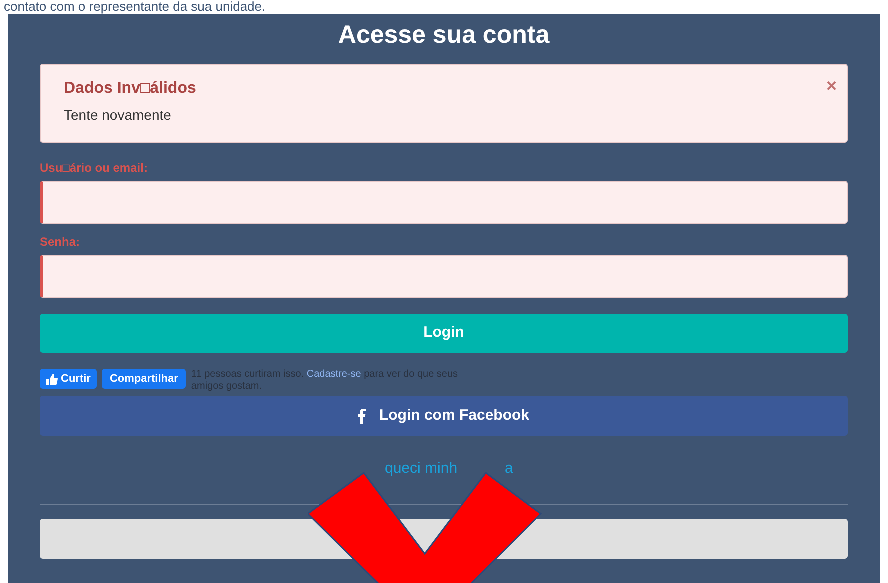  Describe the element at coordinates (94, 168) in the screenshot. I see `field-label: Usu□ário ou email:` at that location.